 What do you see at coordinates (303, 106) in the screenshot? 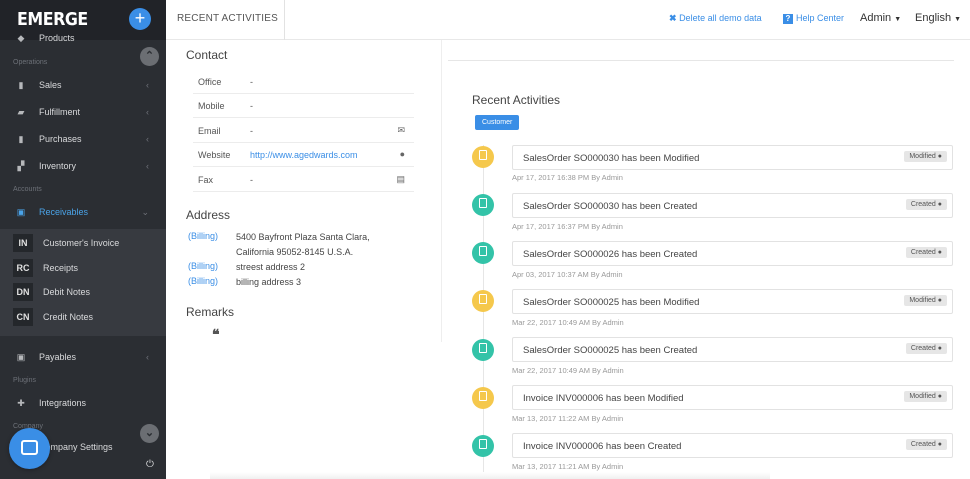
I see `contact-row-mobile: Mobile -` at bounding box center [303, 106].